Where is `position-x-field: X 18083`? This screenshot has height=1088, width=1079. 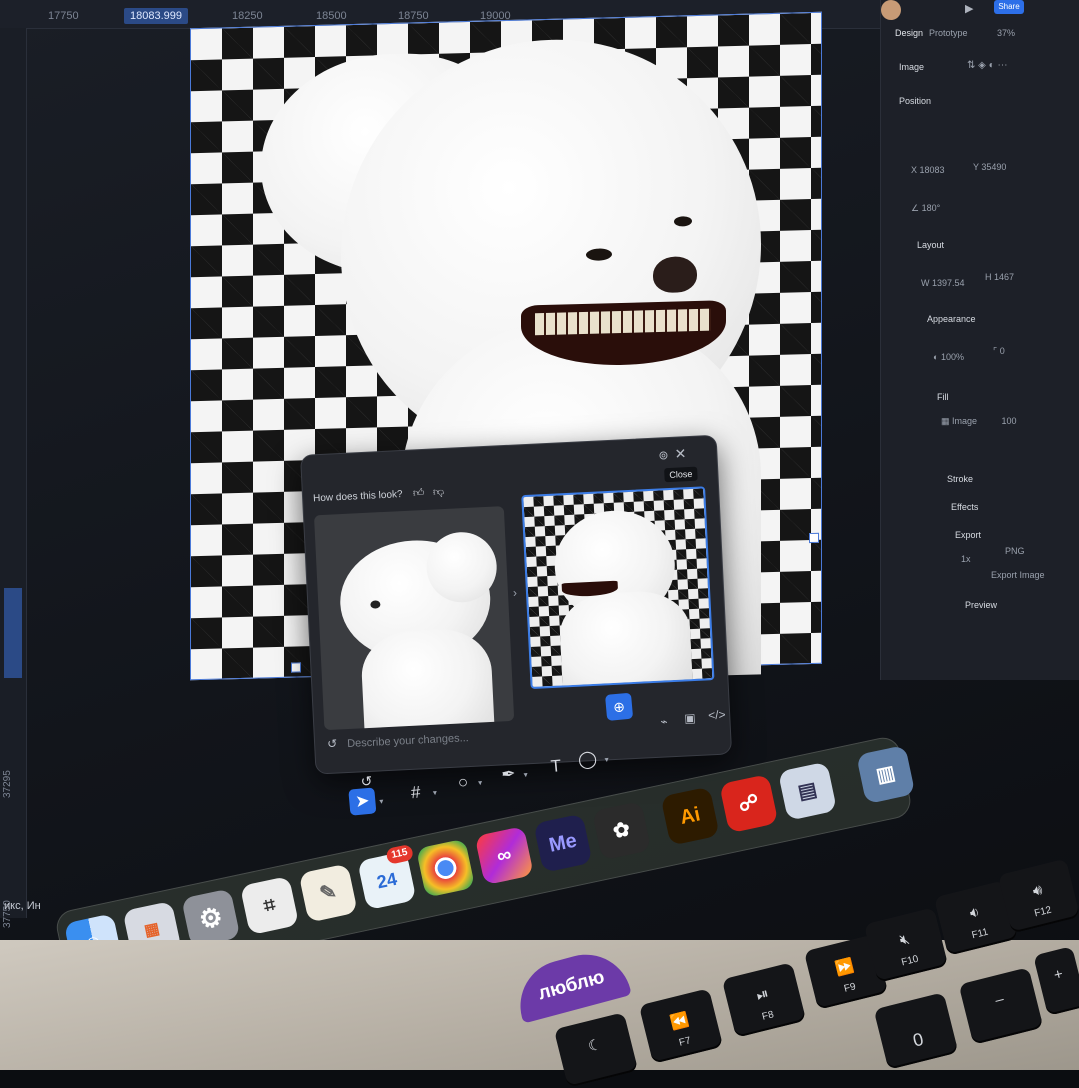 position-x-field: X 18083 is located at coordinates (928, 170).